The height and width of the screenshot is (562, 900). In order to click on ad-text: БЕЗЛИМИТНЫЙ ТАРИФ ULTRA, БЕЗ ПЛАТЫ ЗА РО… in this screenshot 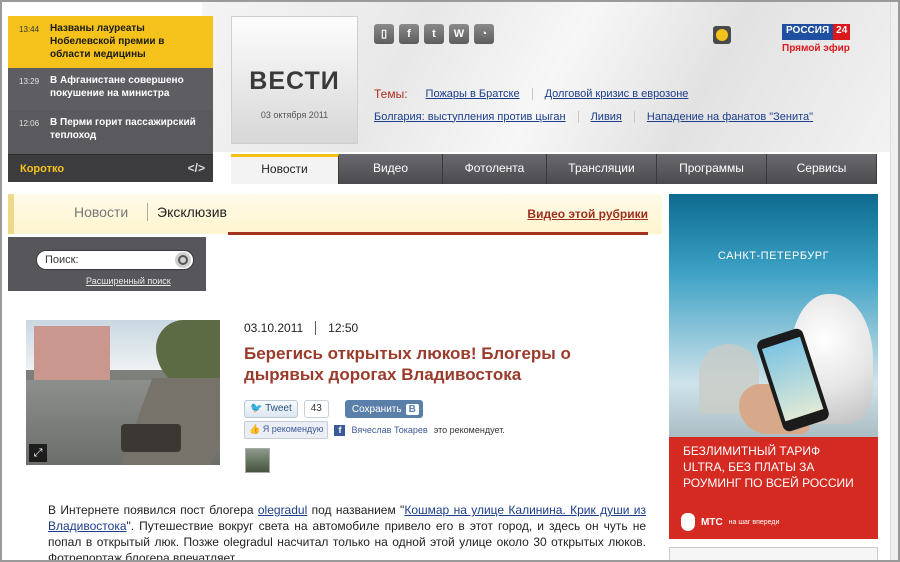, I will do `click(768, 467)`.